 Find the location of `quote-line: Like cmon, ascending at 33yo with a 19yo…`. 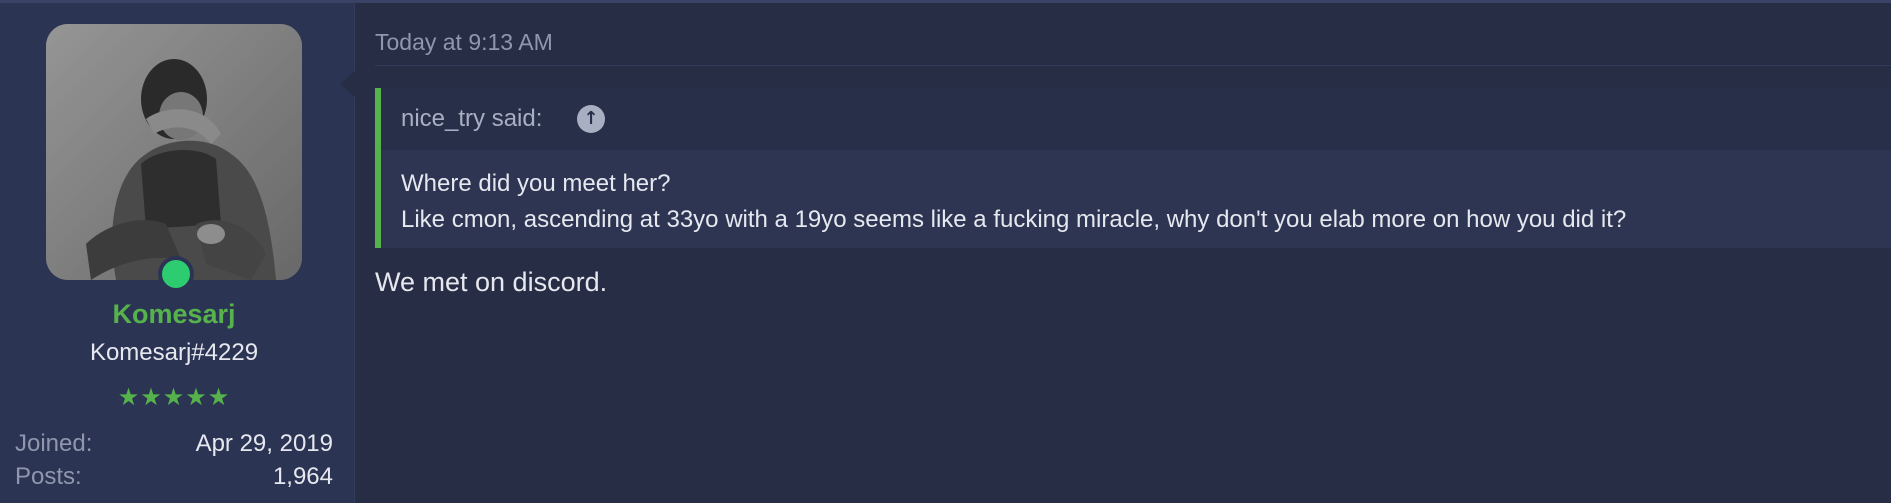

quote-line: Like cmon, ascending at 33yo with a 19yo… is located at coordinates (1014, 219).